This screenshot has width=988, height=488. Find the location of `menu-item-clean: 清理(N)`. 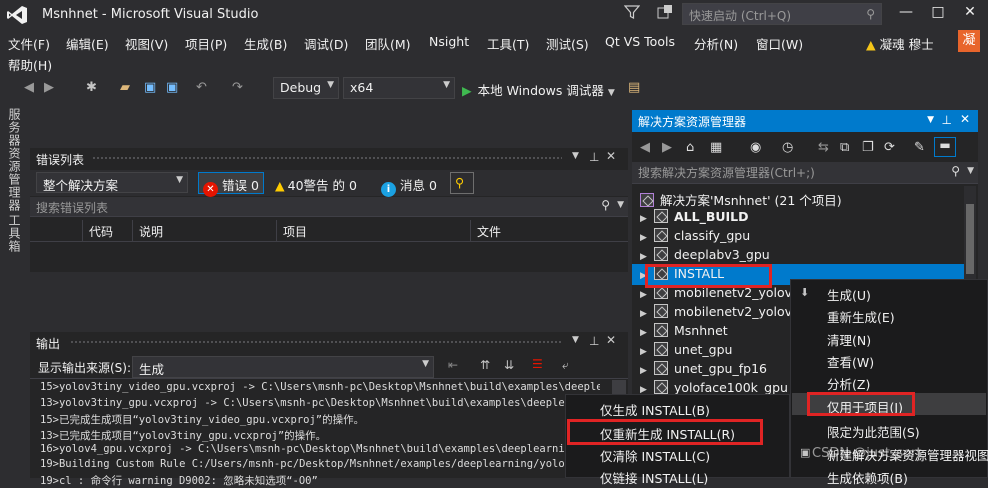

menu-item-clean: 清理(N) is located at coordinates (849, 339).